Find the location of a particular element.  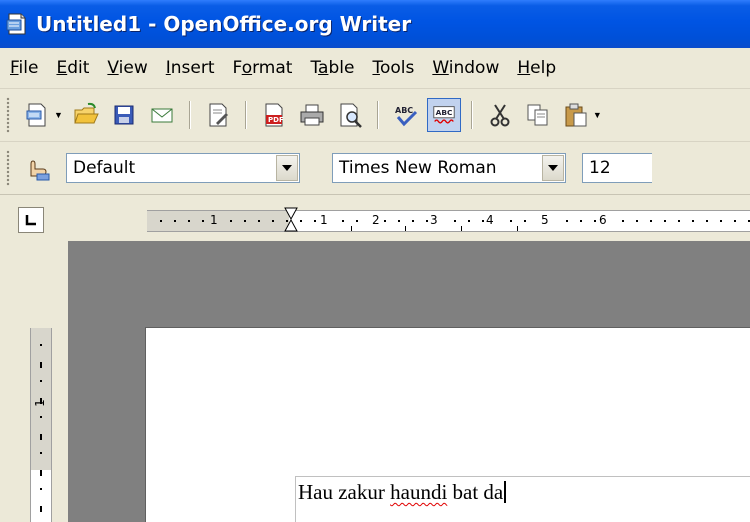

spellcheck-button: ABC is located at coordinates (406, 115).